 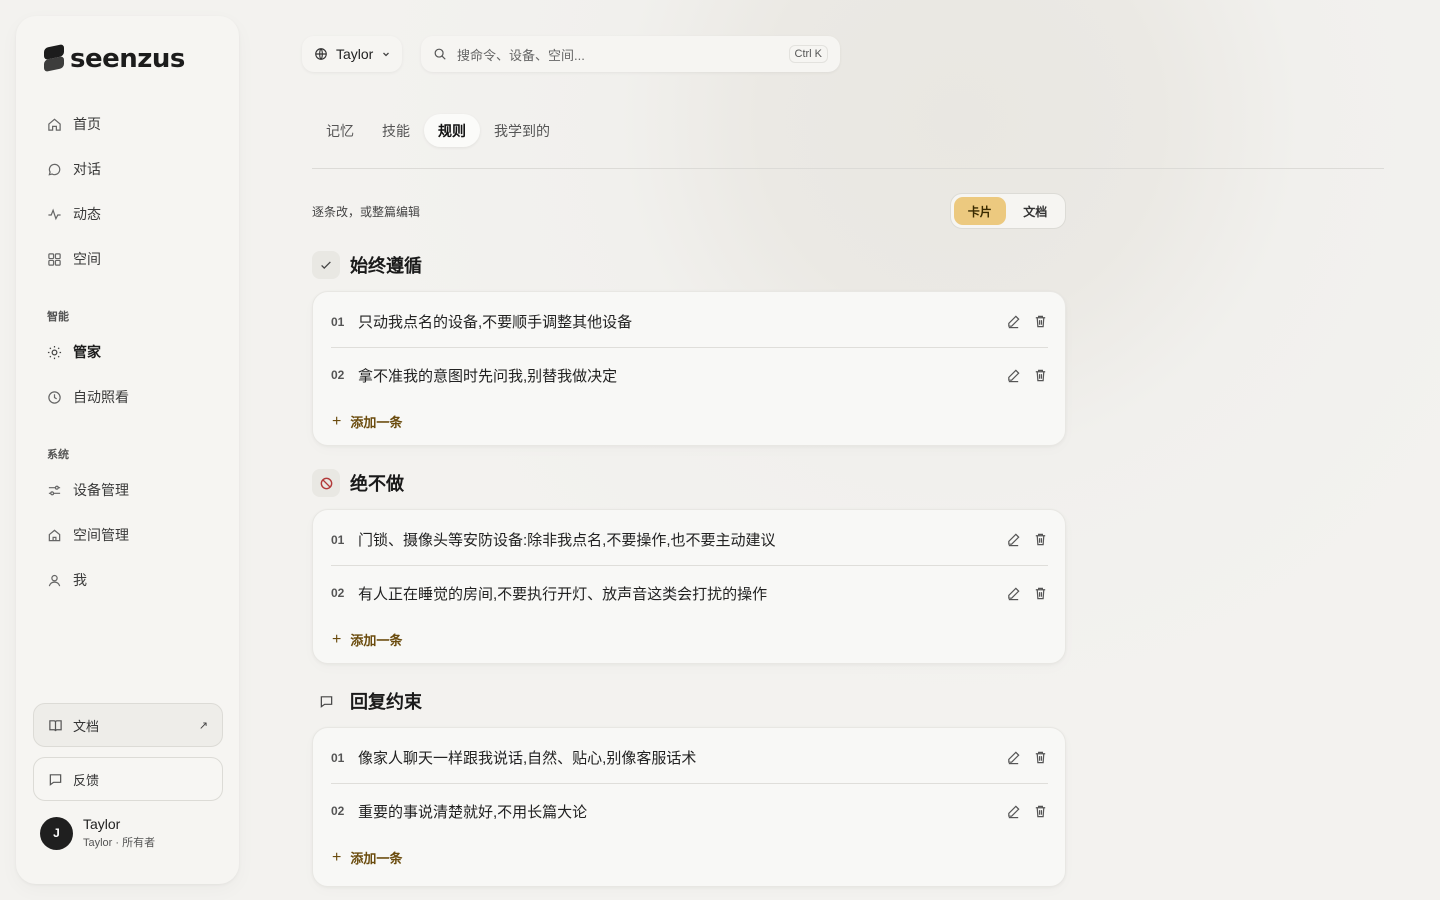 I want to click on nav-item-space-management: 空间管理, so click(x=87, y=535).